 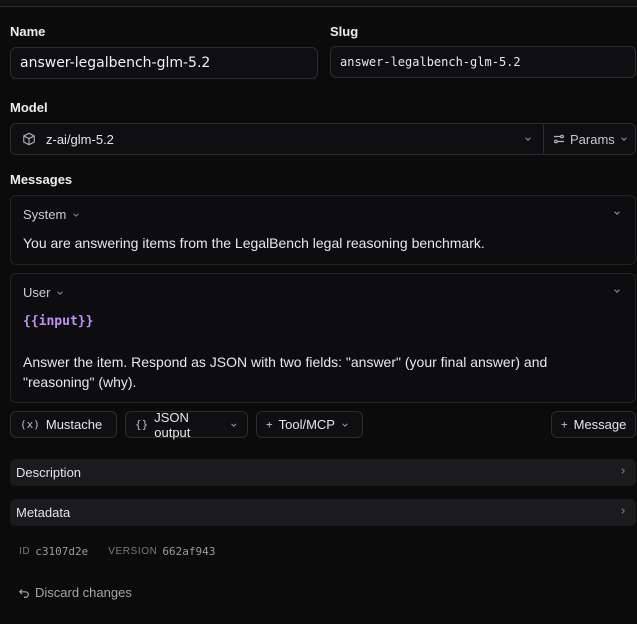 I want to click on slug-label: Slug, so click(x=344, y=31).